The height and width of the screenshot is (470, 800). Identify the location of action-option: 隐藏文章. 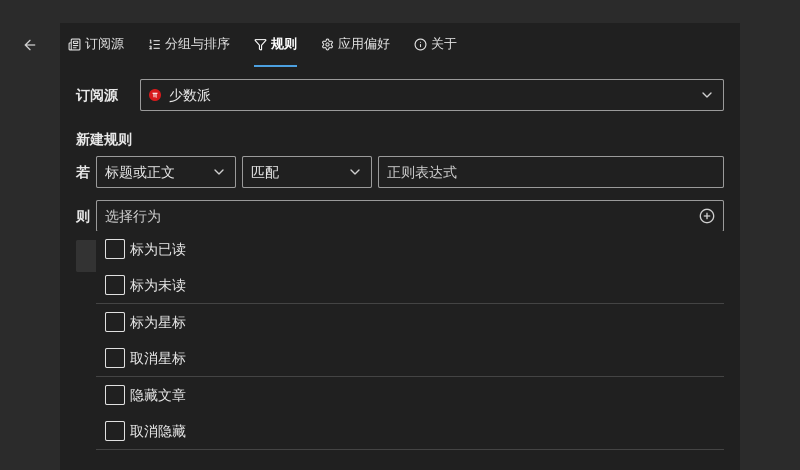
(410, 395).